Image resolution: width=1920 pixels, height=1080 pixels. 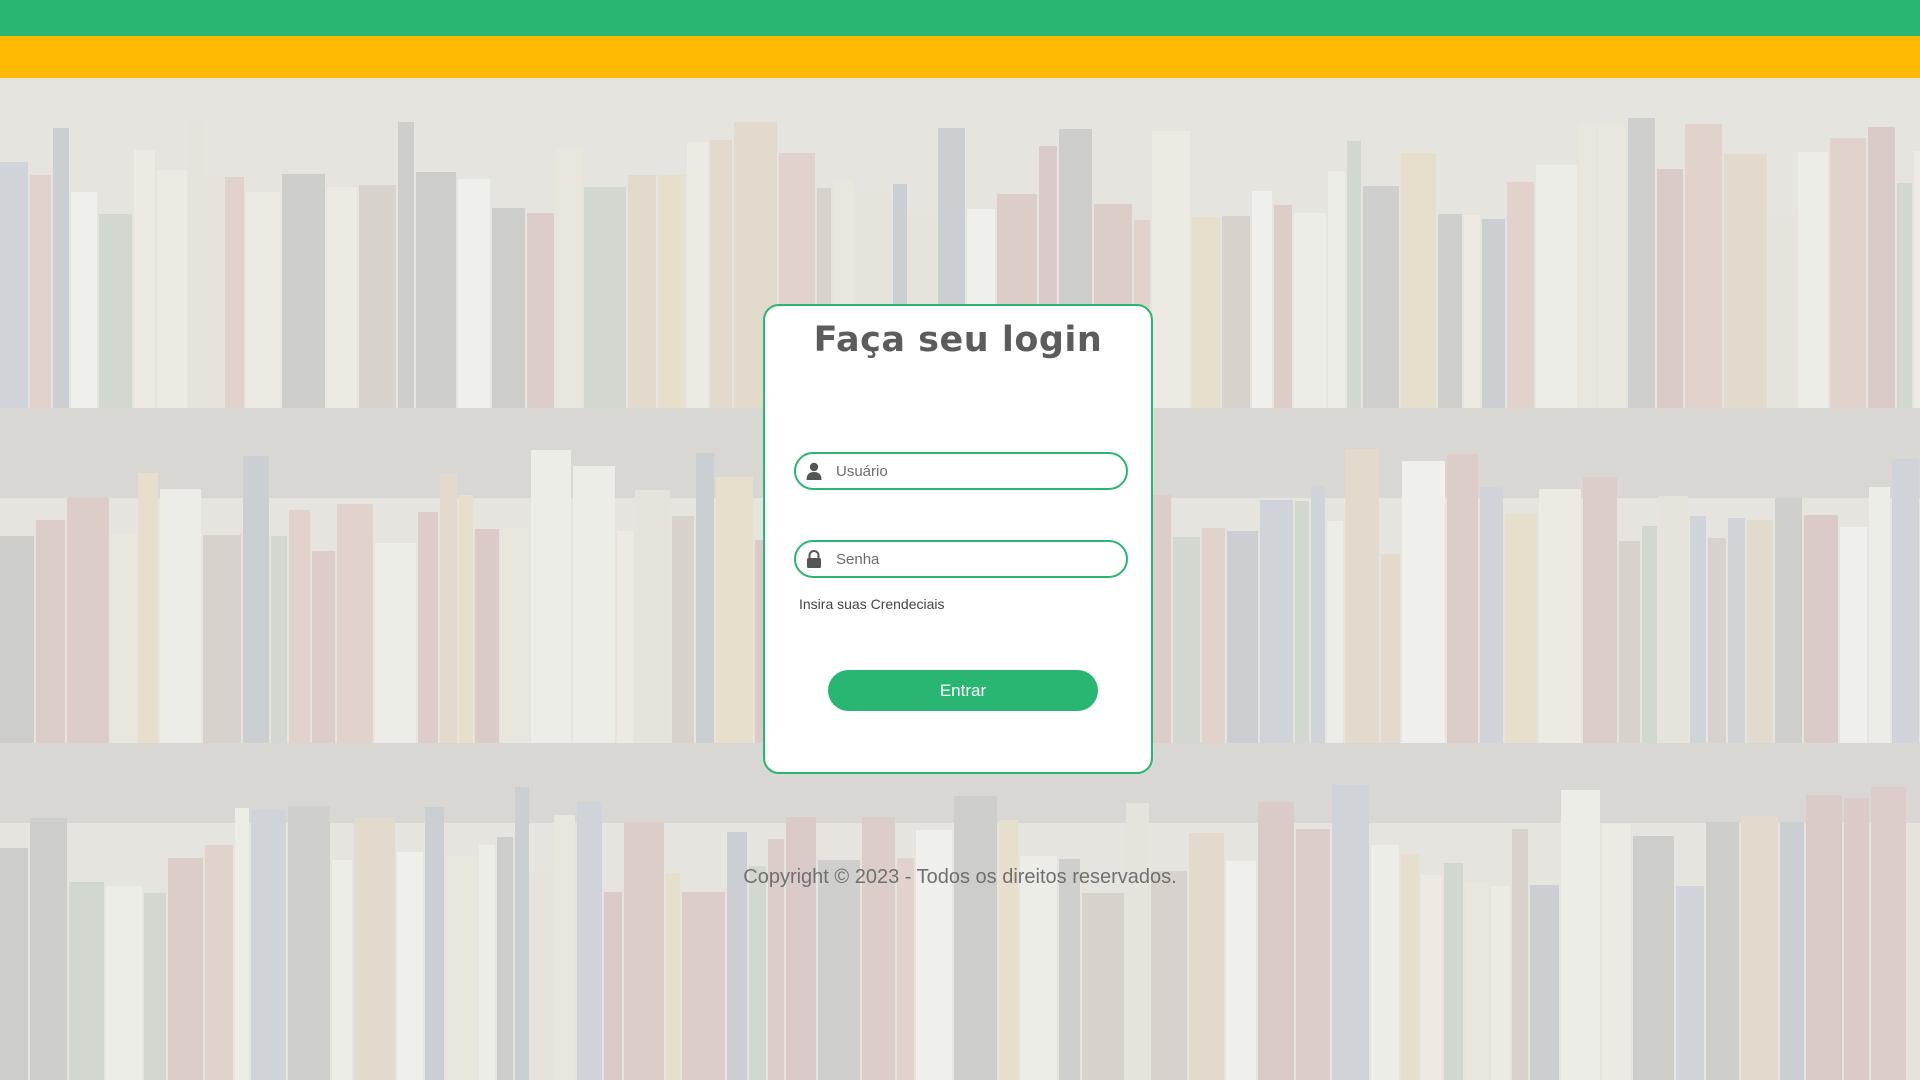 I want to click on lock-icon, so click(x=814, y=559).